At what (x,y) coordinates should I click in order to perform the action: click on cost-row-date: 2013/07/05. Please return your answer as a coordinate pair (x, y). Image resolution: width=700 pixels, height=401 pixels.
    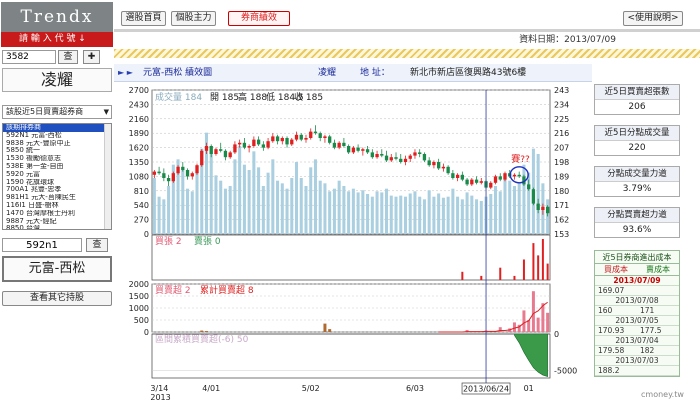
    Looking at the image, I should click on (637, 321).